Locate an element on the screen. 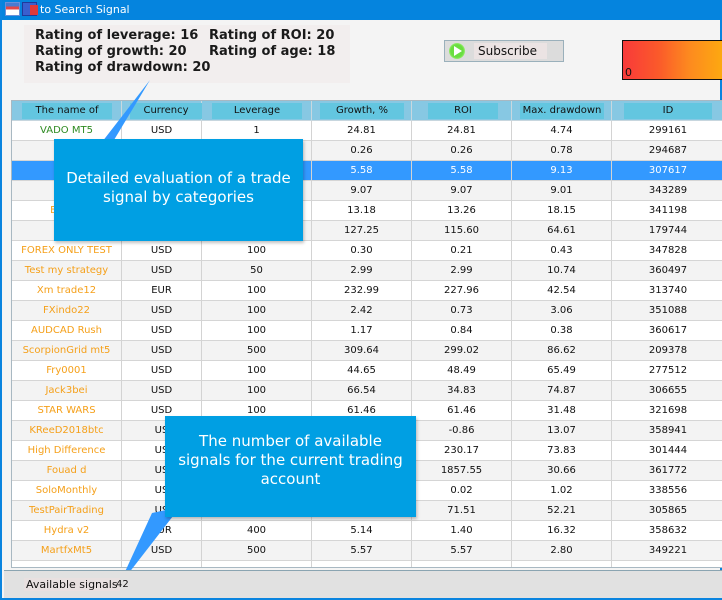 This screenshot has height=600, width=722. cell-roi: 0.21 is located at coordinates (462, 251).